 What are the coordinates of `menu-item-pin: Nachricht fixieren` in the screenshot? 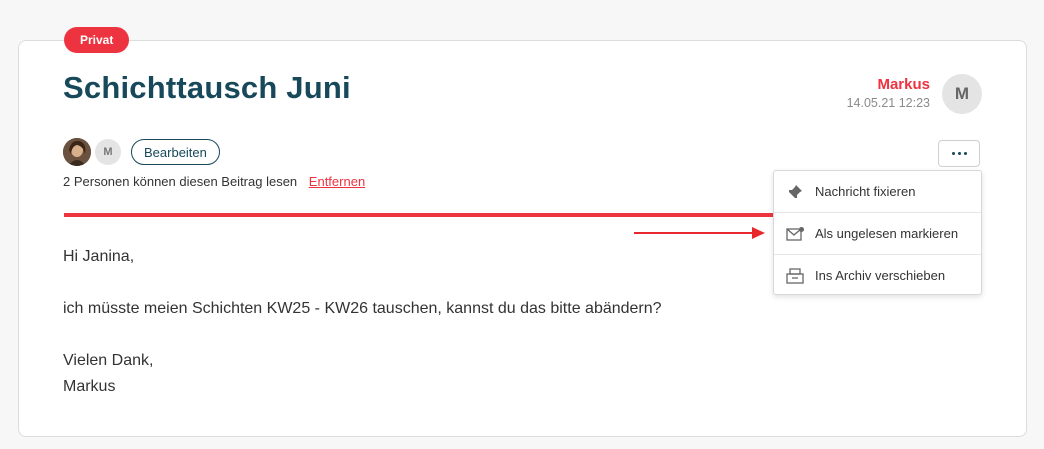 It's located at (877, 192).